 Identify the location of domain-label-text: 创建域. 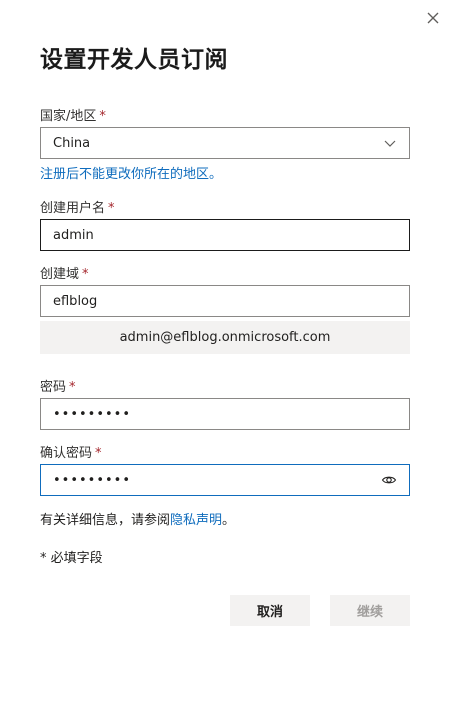
(60, 274).